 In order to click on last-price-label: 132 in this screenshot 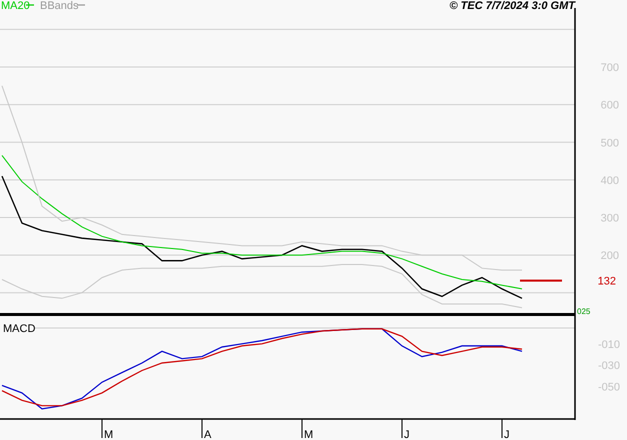, I will do `click(607, 282)`.